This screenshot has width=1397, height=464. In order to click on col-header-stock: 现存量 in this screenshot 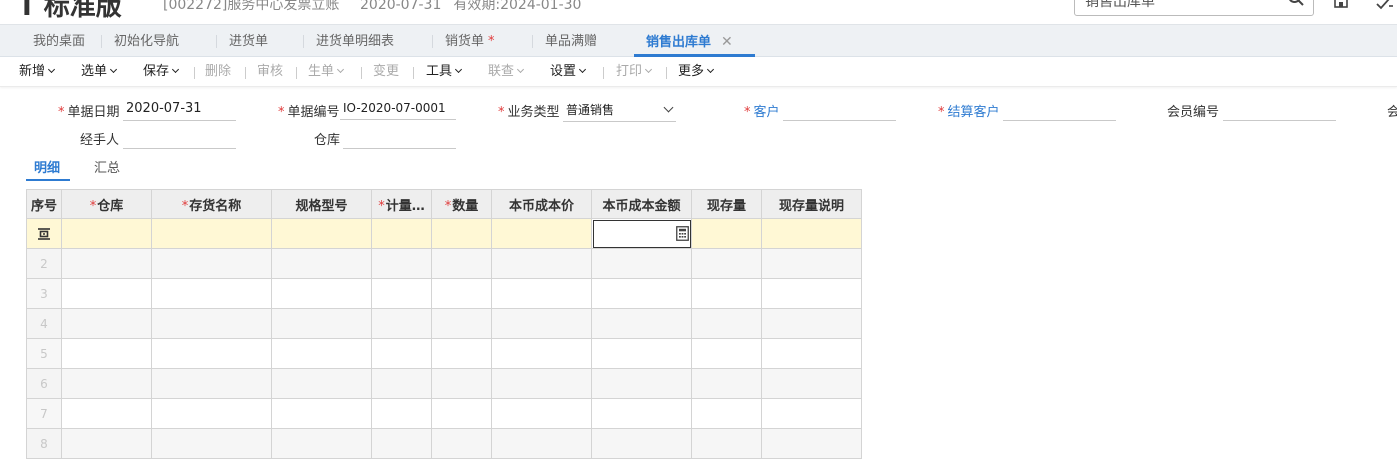, I will do `click(726, 204)`.